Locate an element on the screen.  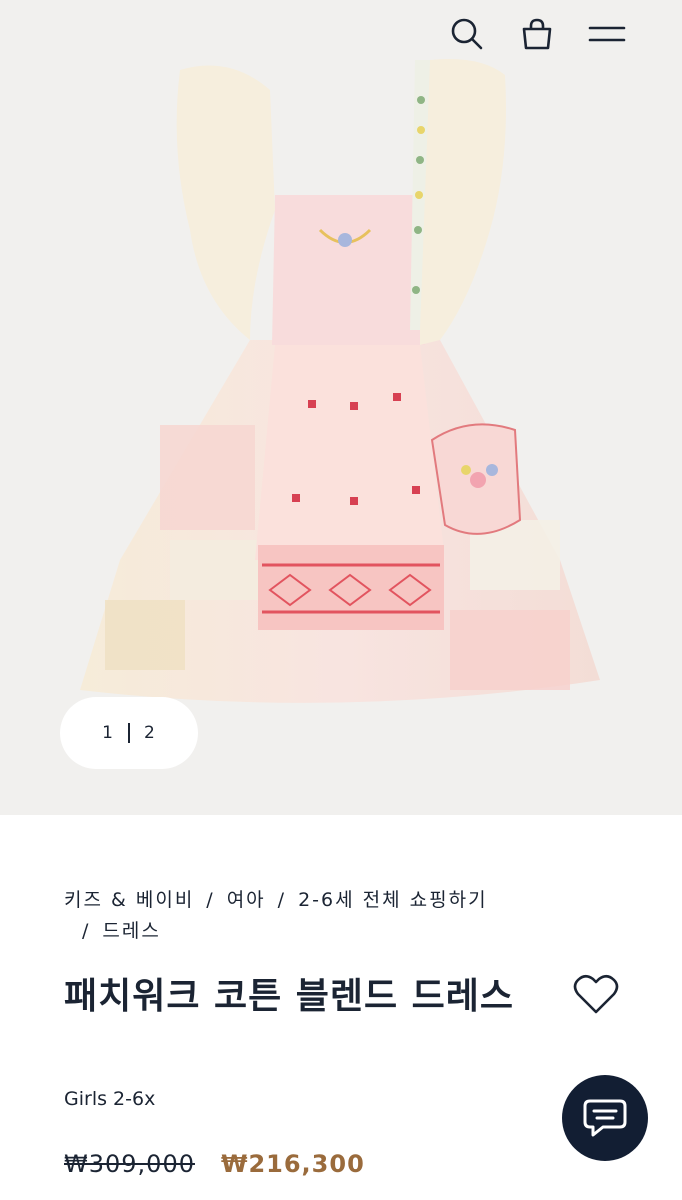
heart-icon is located at coordinates (596, 994).